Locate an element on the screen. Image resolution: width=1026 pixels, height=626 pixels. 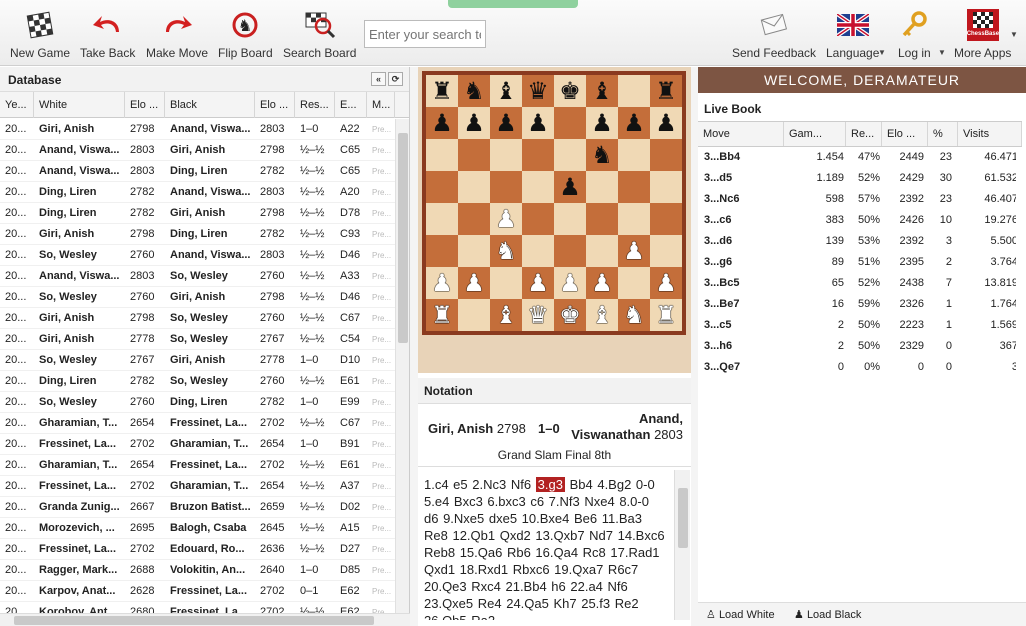
book-row: 3...d5 1.189 52% 2429 30 61.532 is located at coordinates (860, 178).